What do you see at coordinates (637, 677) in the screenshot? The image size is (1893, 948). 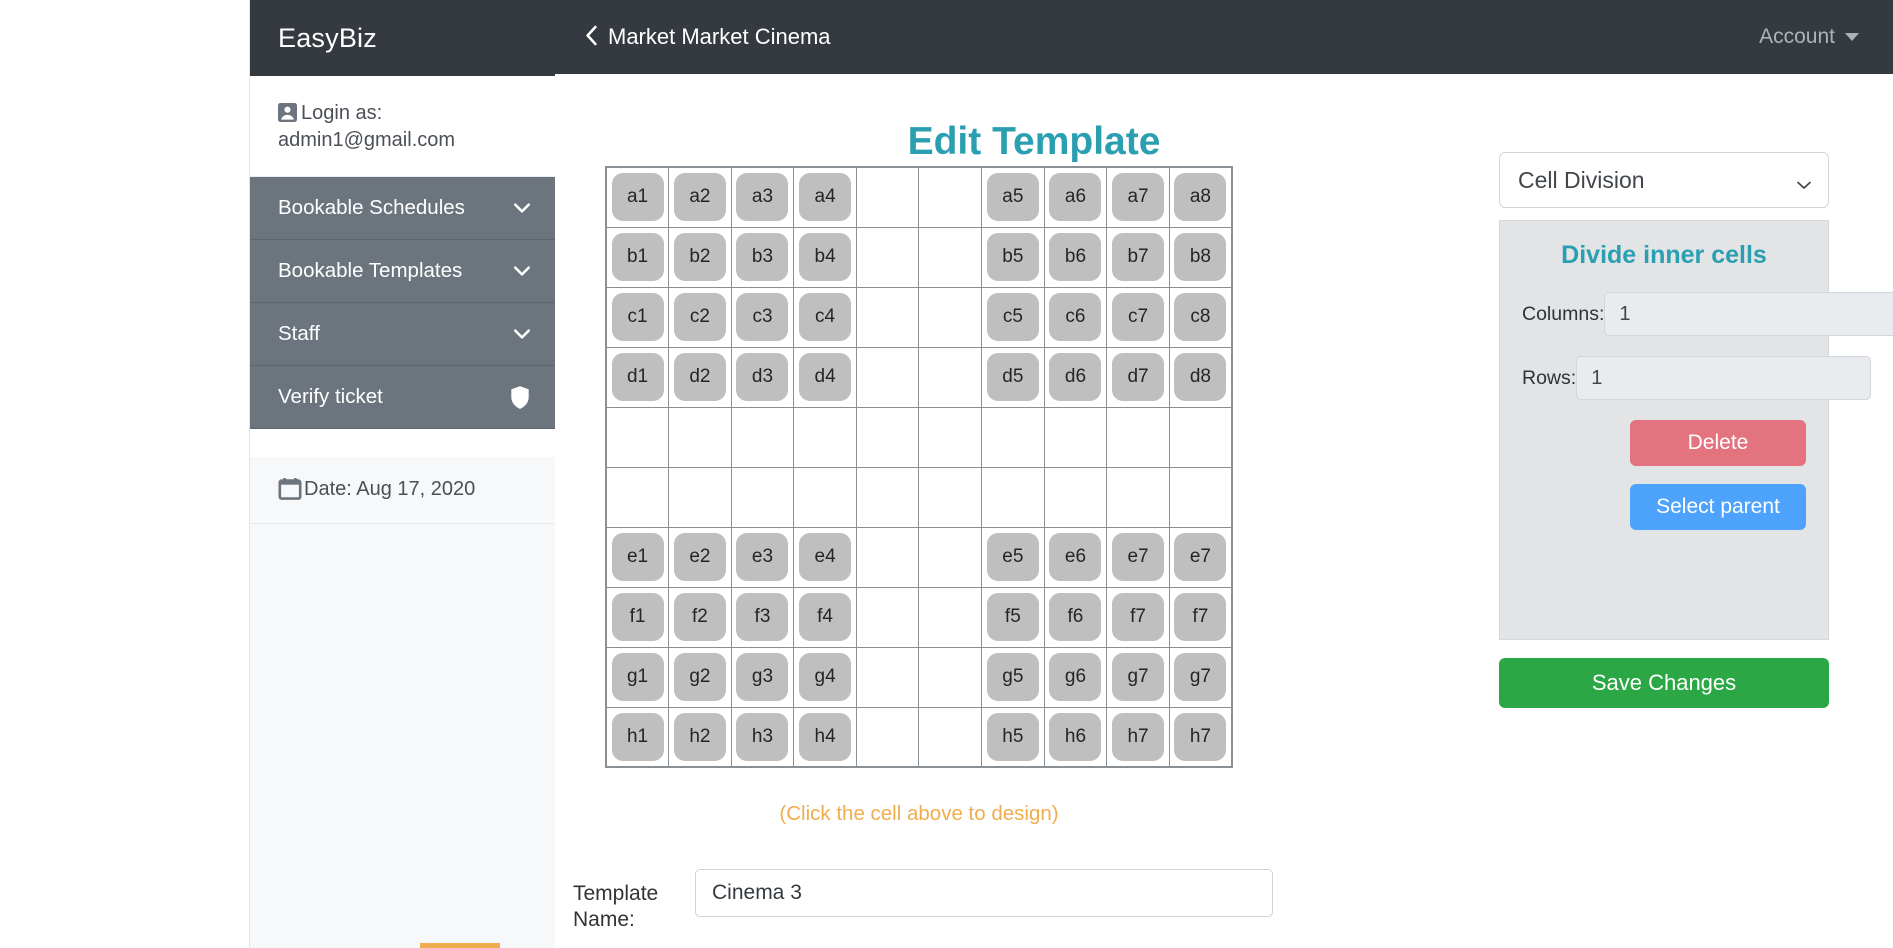 I see `seat-cell: g1` at bounding box center [637, 677].